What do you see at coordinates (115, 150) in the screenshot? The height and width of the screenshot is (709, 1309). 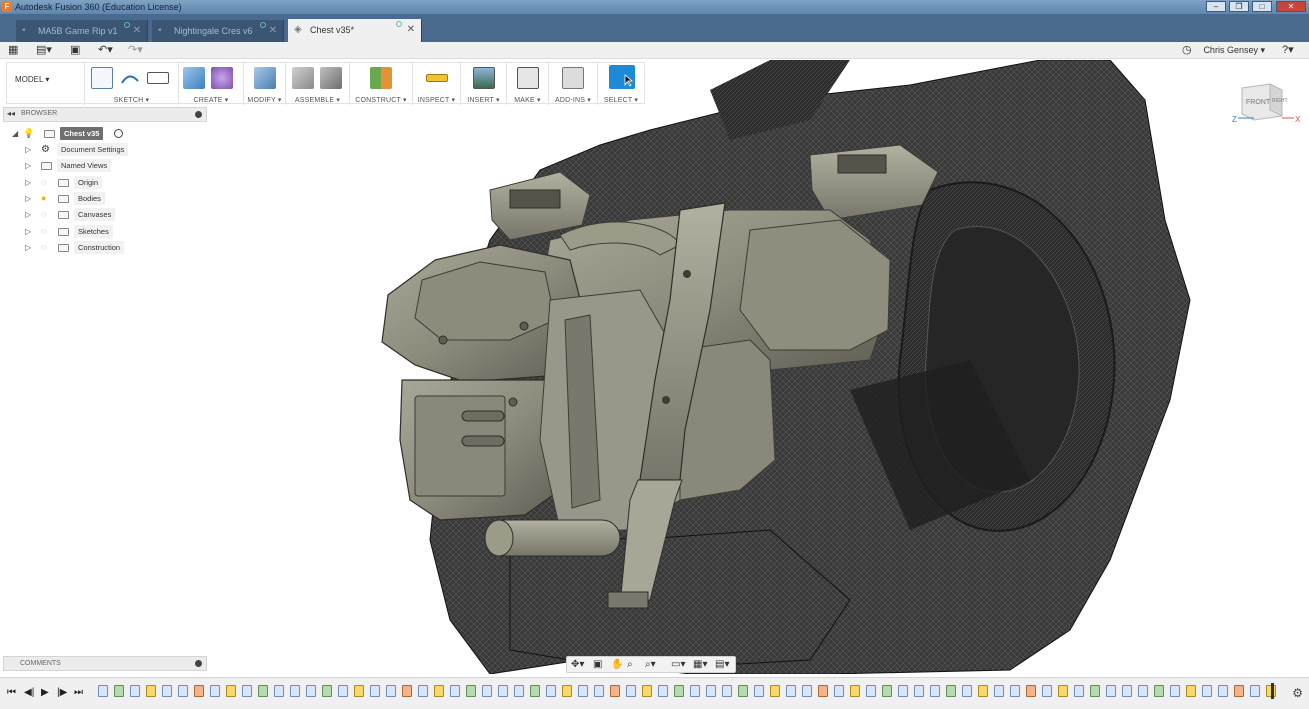 I see `browser-item-document-settings: ▷ ⚙ Document Settings` at bounding box center [115, 150].